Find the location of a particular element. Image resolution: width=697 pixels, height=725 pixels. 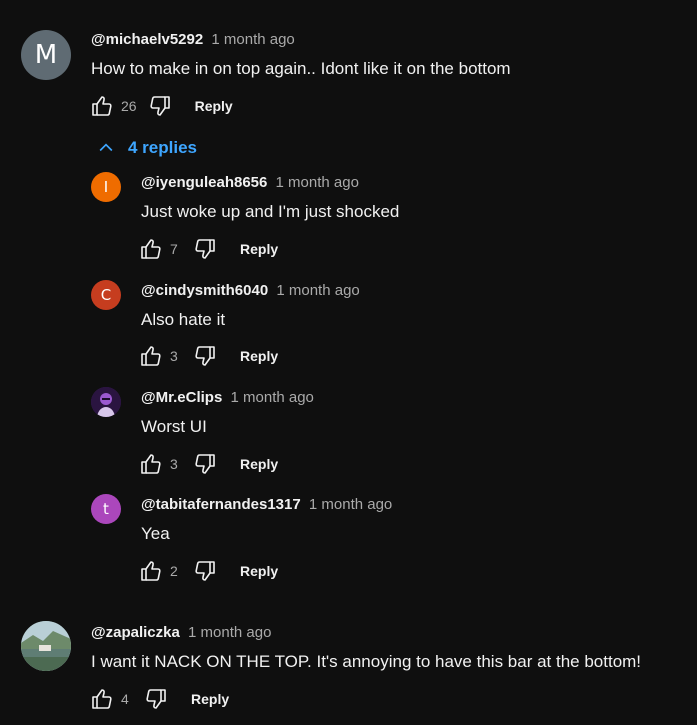

like-count: 4 is located at coordinates (125, 699).